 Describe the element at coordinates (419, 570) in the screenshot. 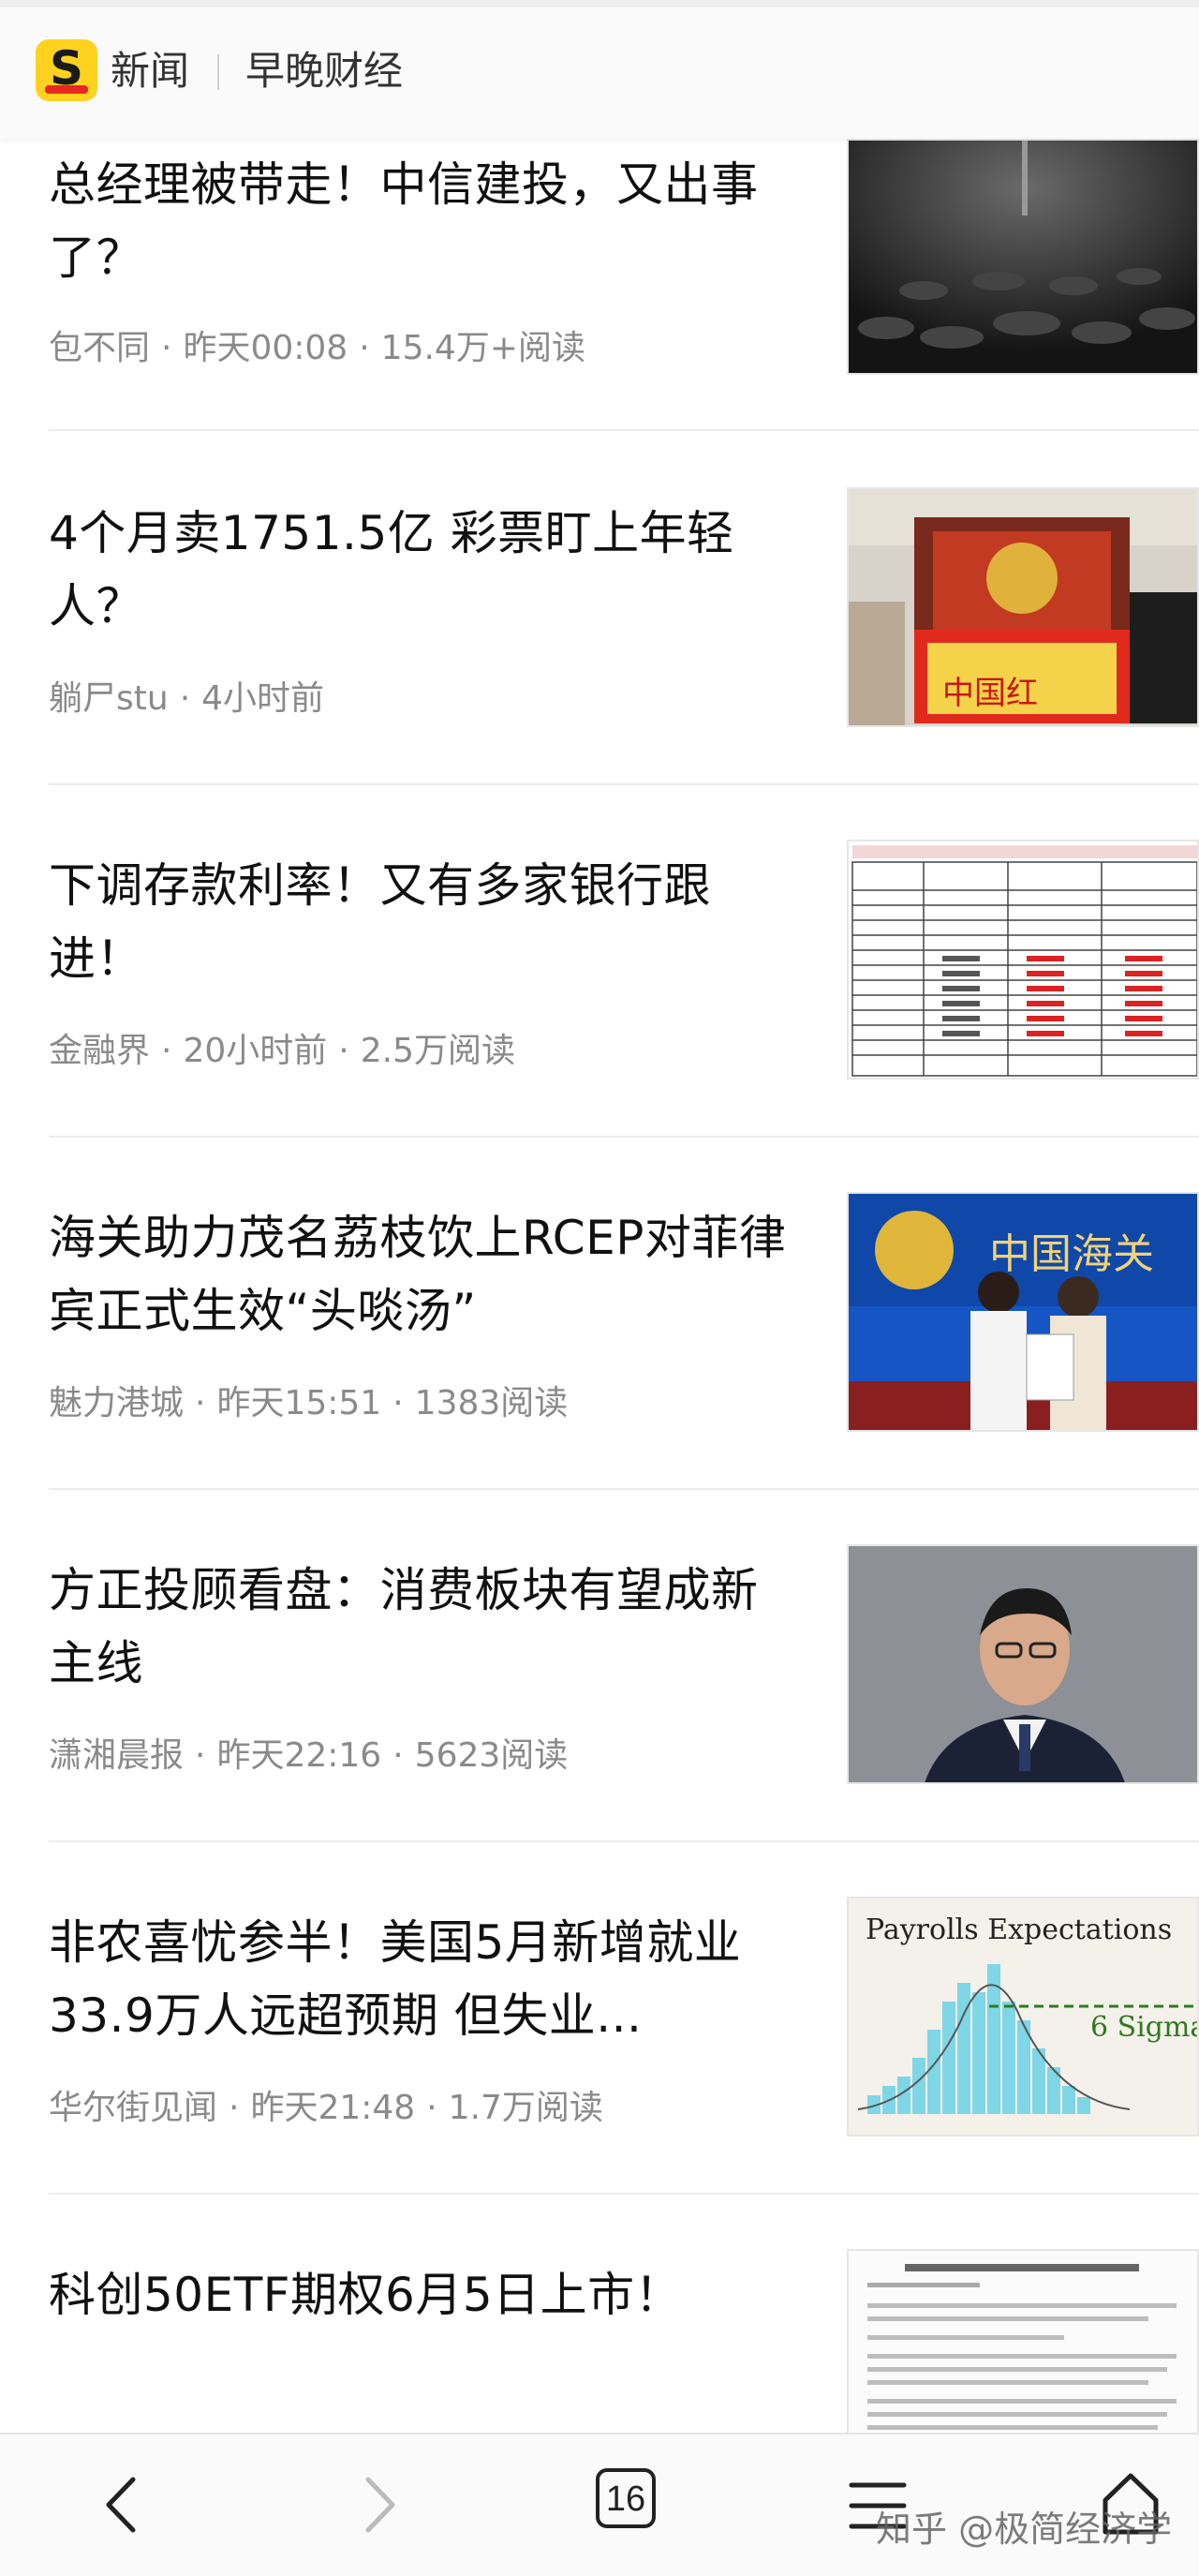

I see `news-title: 4个月卖1751.5亿 彩票盯上年轻人？` at that location.